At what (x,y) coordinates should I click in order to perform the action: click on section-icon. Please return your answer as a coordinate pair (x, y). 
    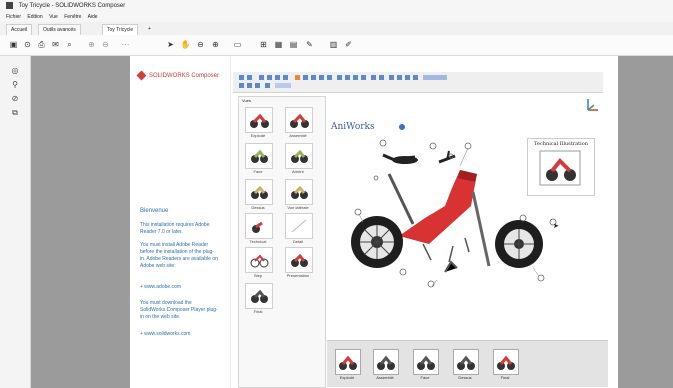
    Looking at the image, I should click on (257, 85).